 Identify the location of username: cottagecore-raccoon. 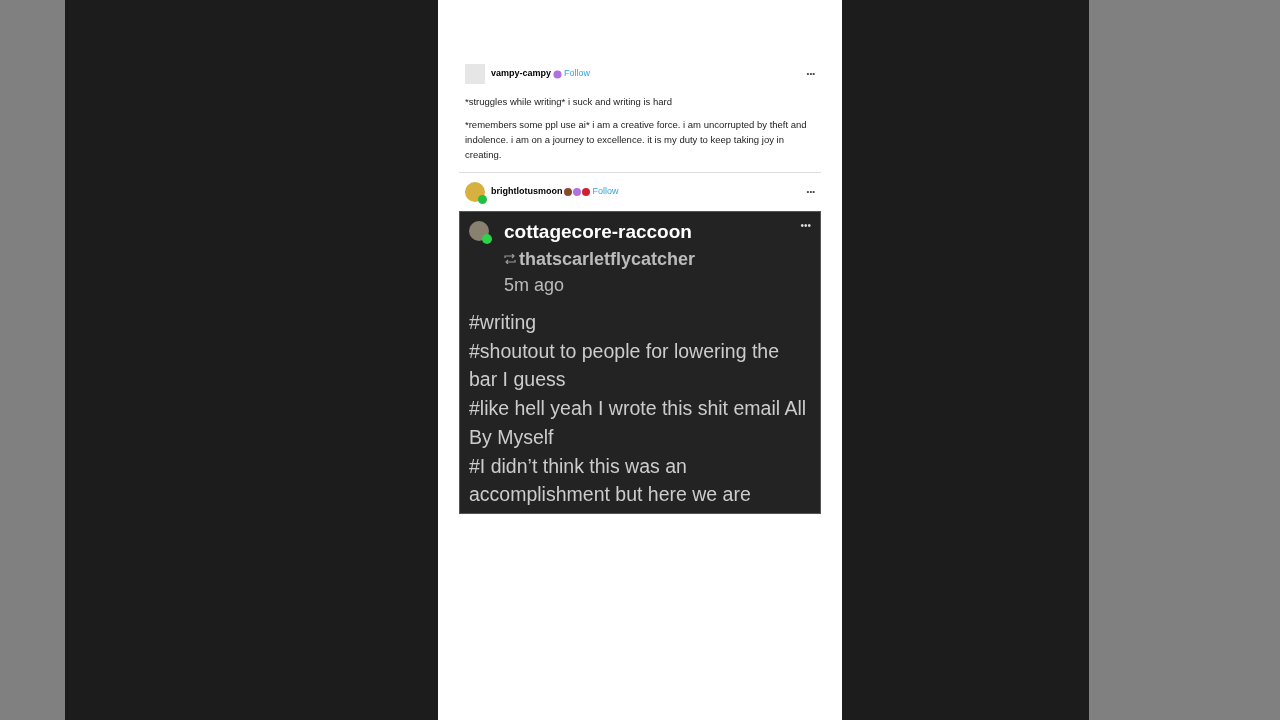
(598, 232).